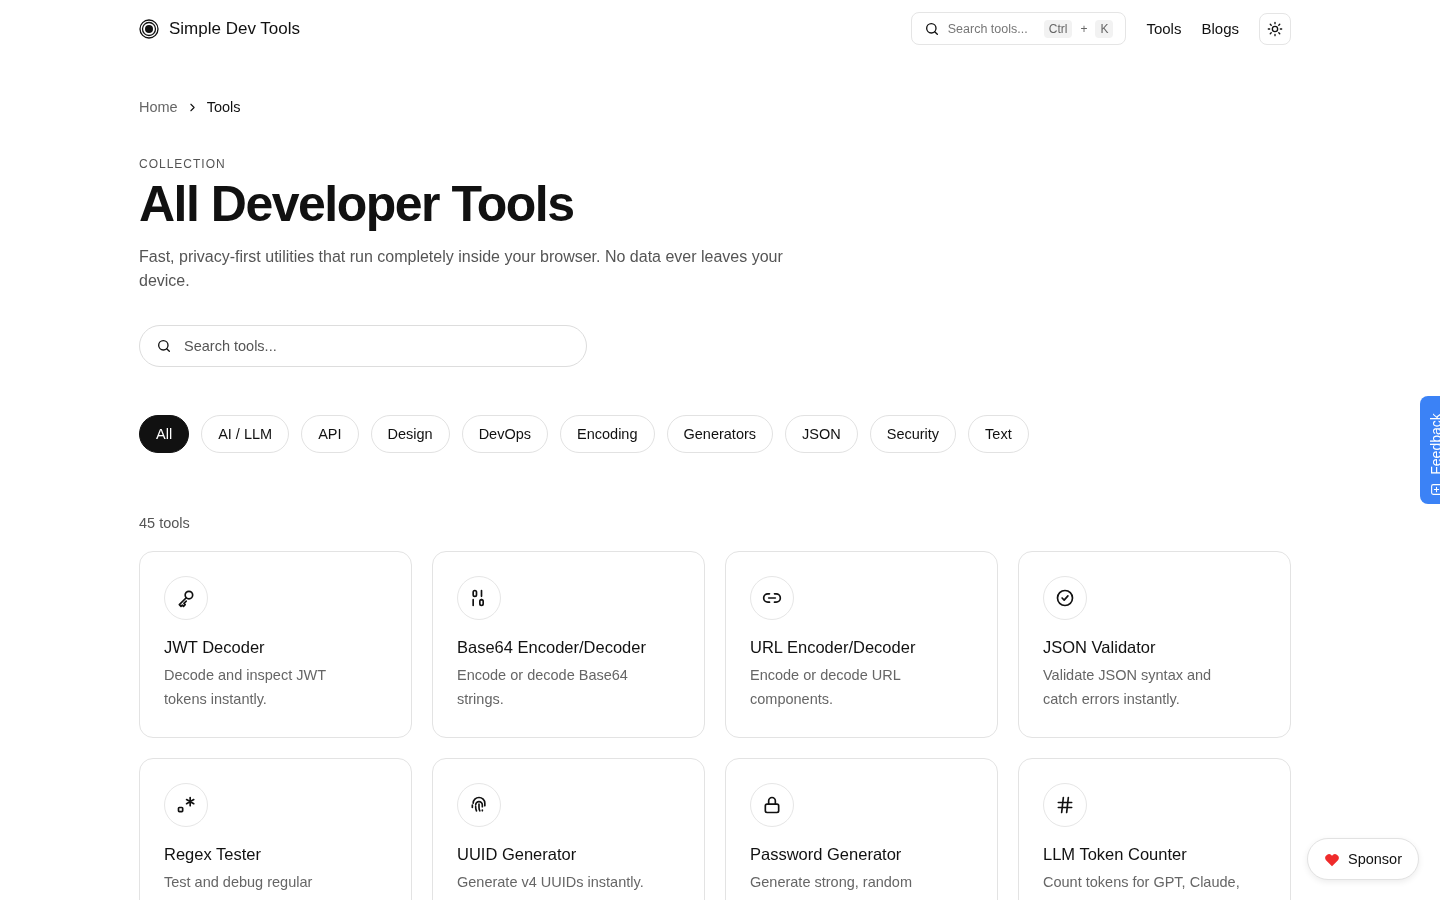 This screenshot has width=1440, height=900. Describe the element at coordinates (158, 107) in the screenshot. I see `breadcrumb-link: Home` at that location.